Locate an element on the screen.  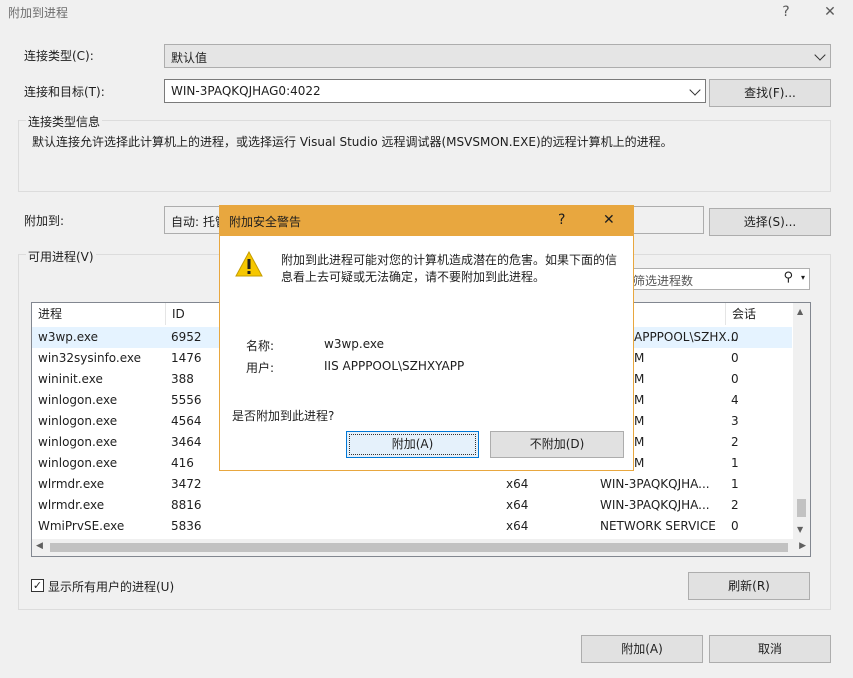
process-id: 8816 is located at coordinates (186, 505).